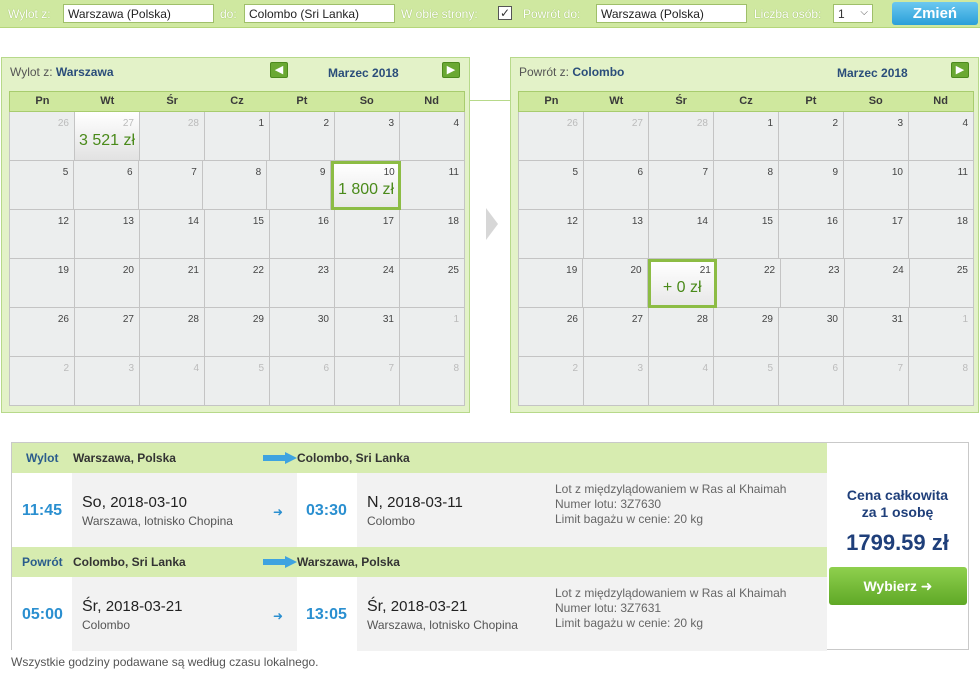 The height and width of the screenshot is (678, 980). Describe the element at coordinates (834, 270) in the screenshot. I see `day-number: 23` at that location.